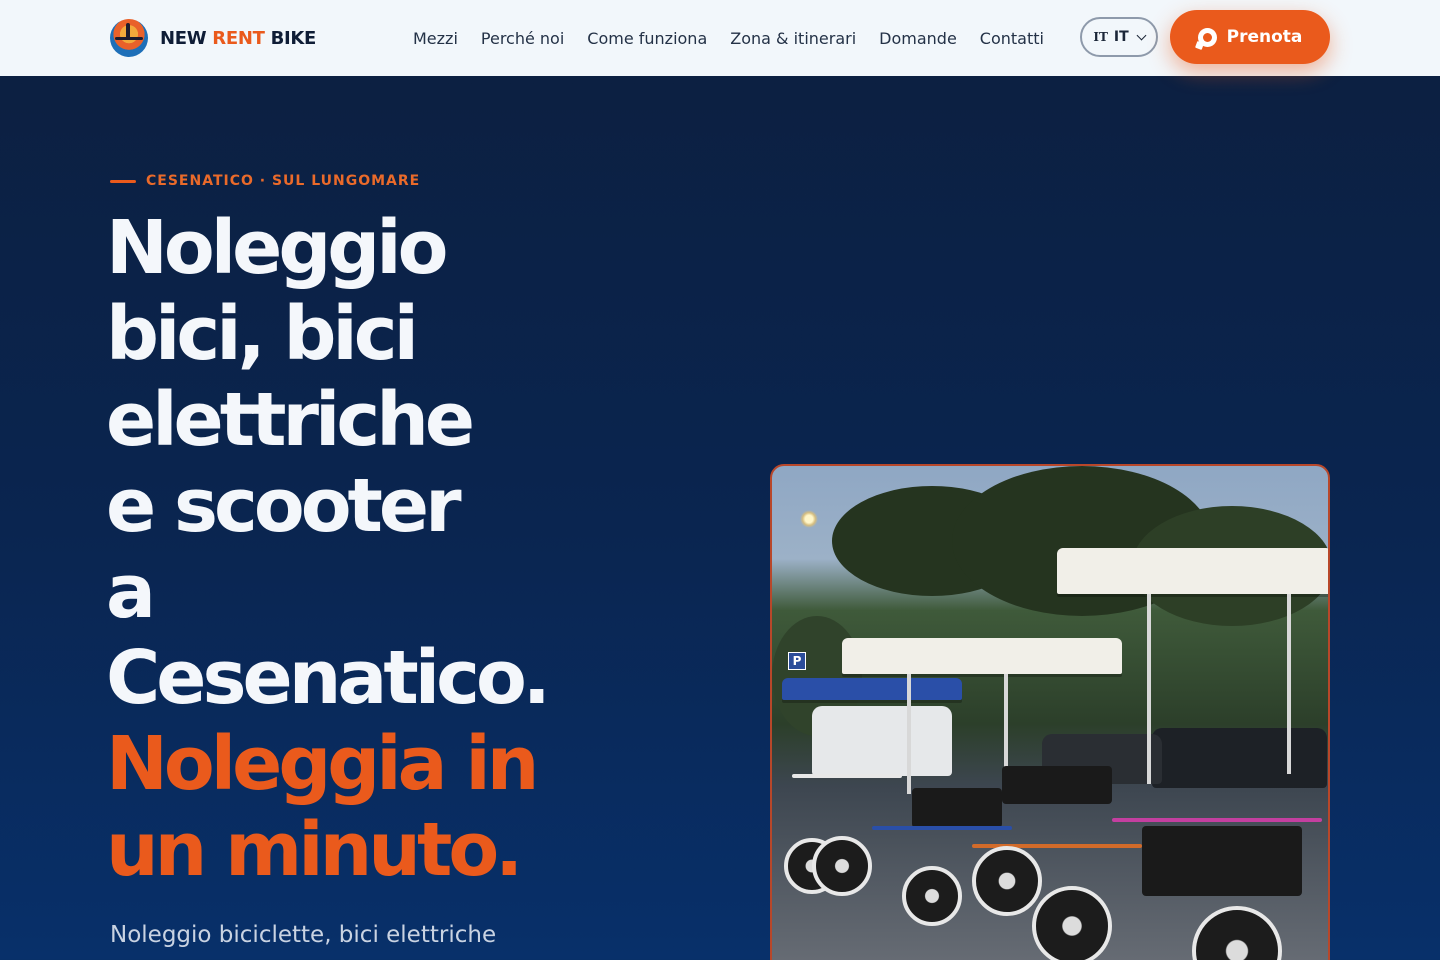 The height and width of the screenshot is (960, 1440). Describe the element at coordinates (1100, 37) in the screenshot. I see `italy-flag-icon: IT` at that location.